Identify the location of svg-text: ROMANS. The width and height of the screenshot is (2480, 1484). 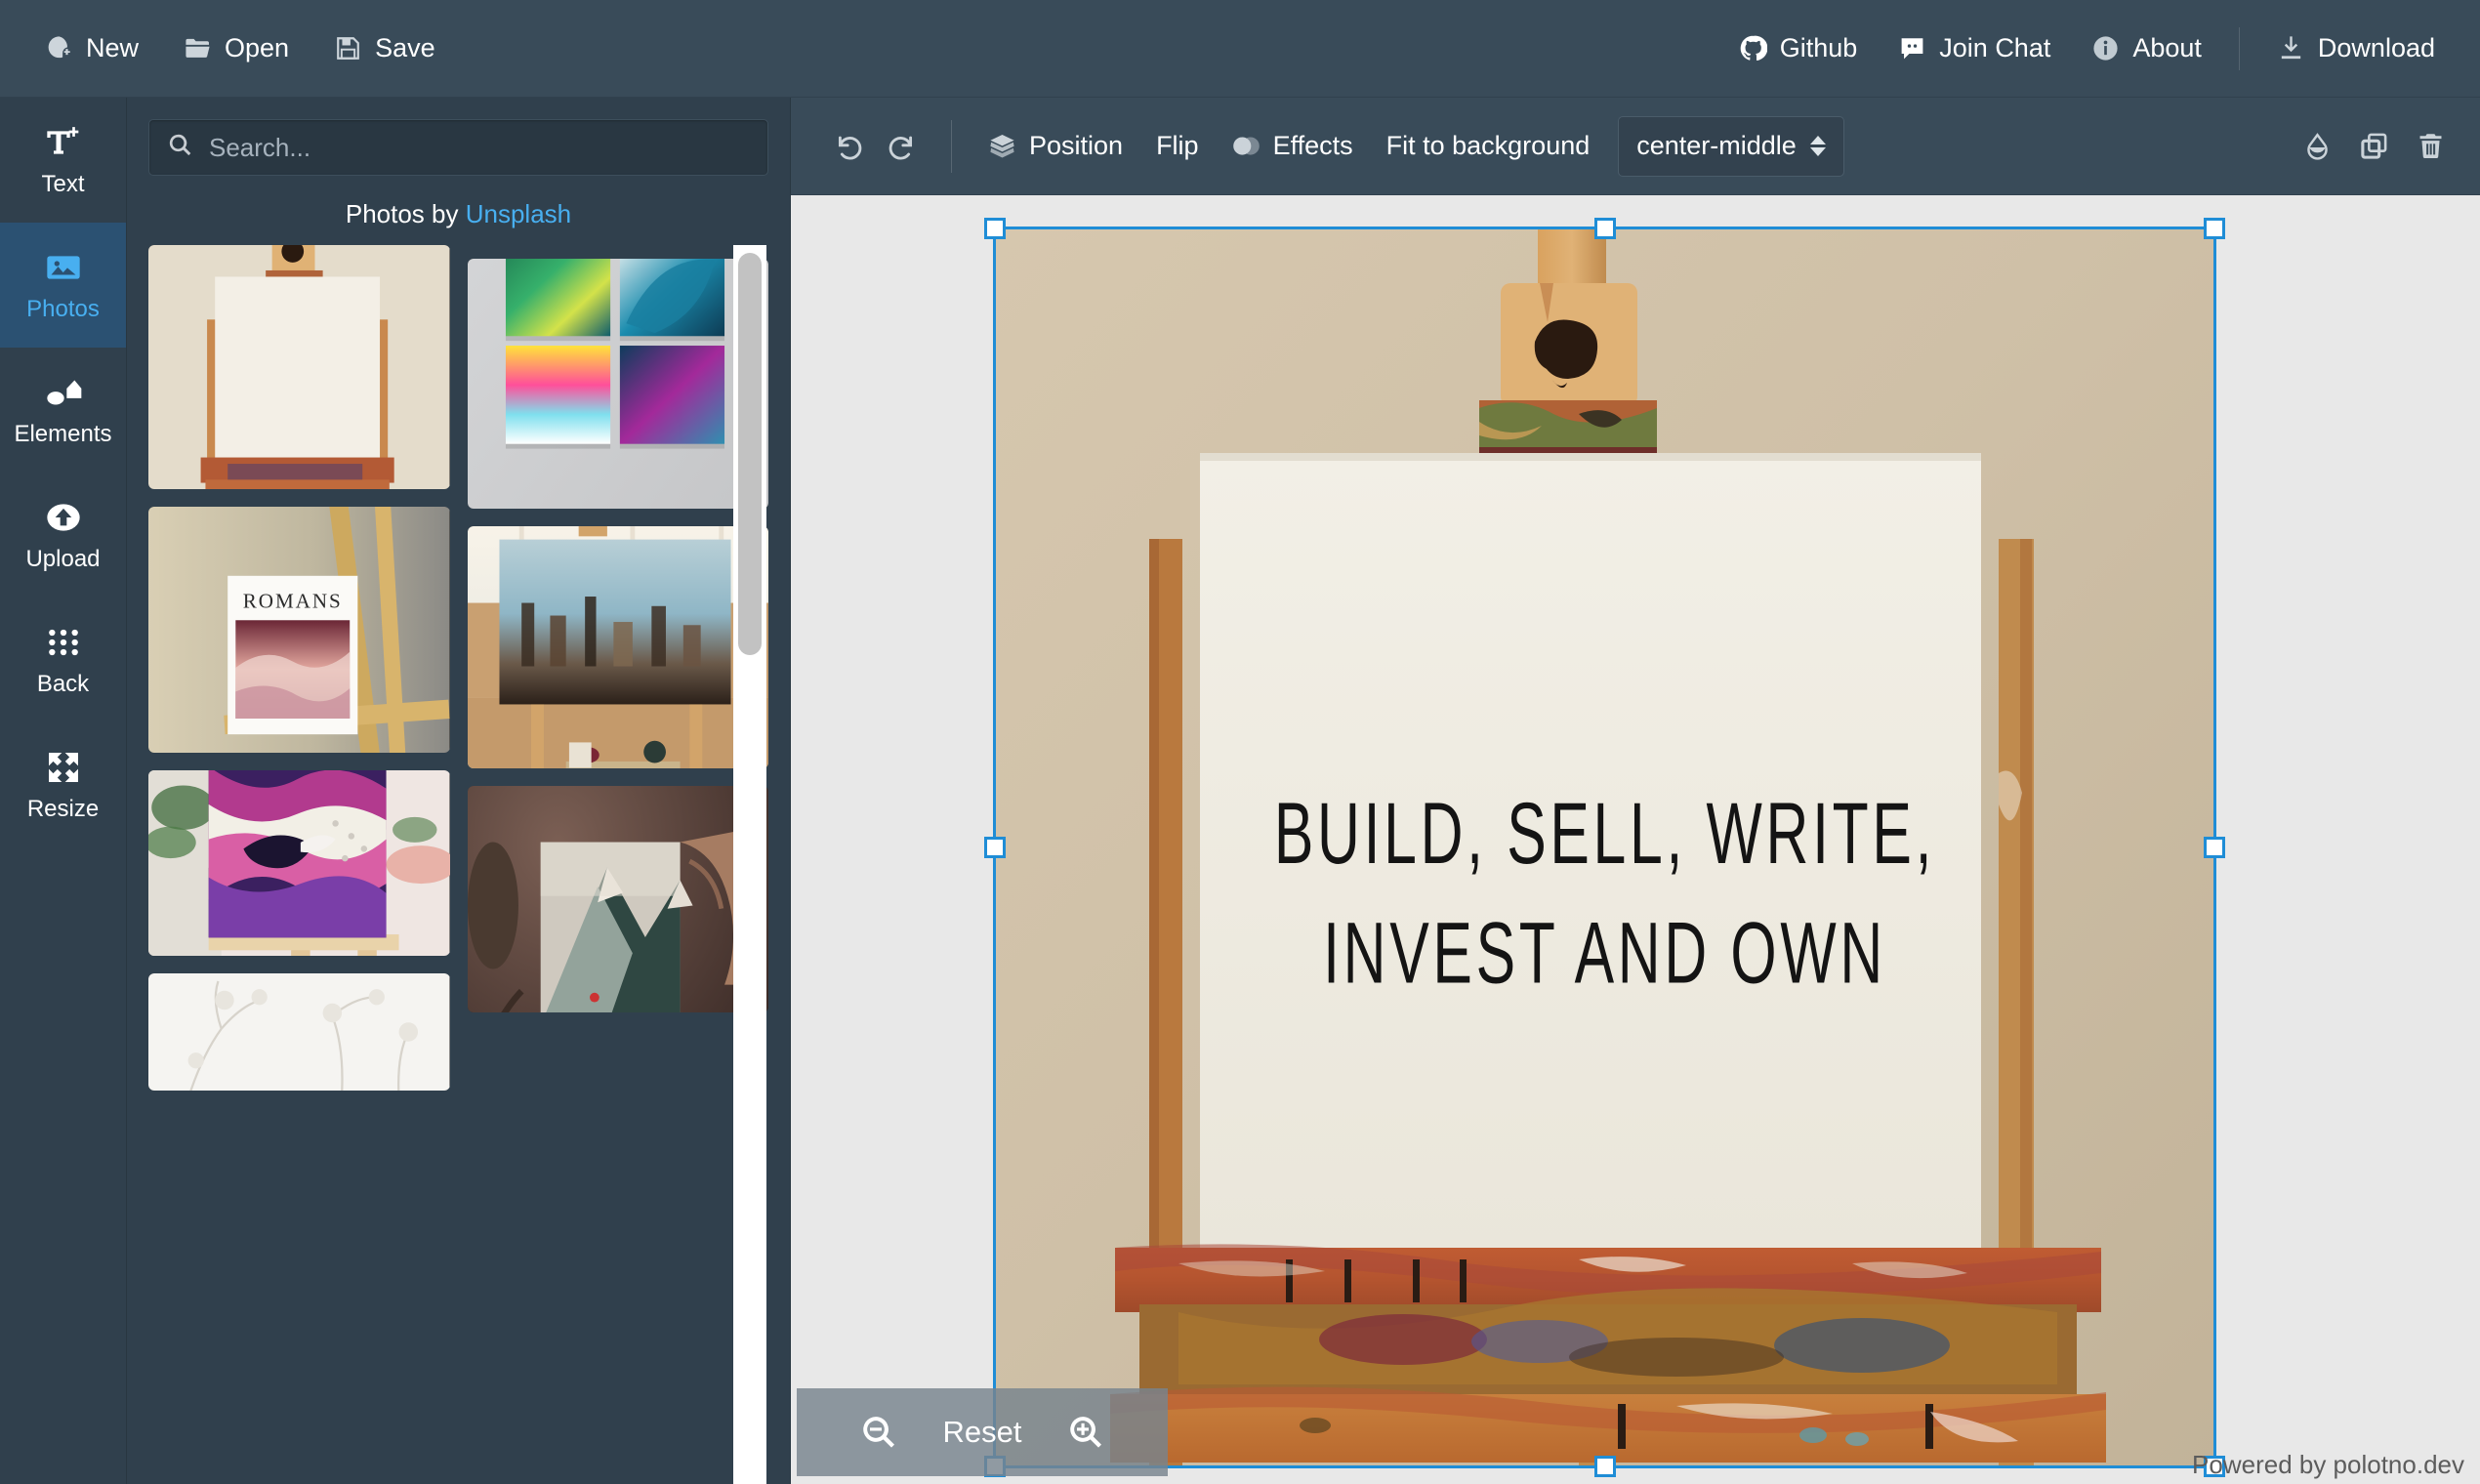
(293, 601).